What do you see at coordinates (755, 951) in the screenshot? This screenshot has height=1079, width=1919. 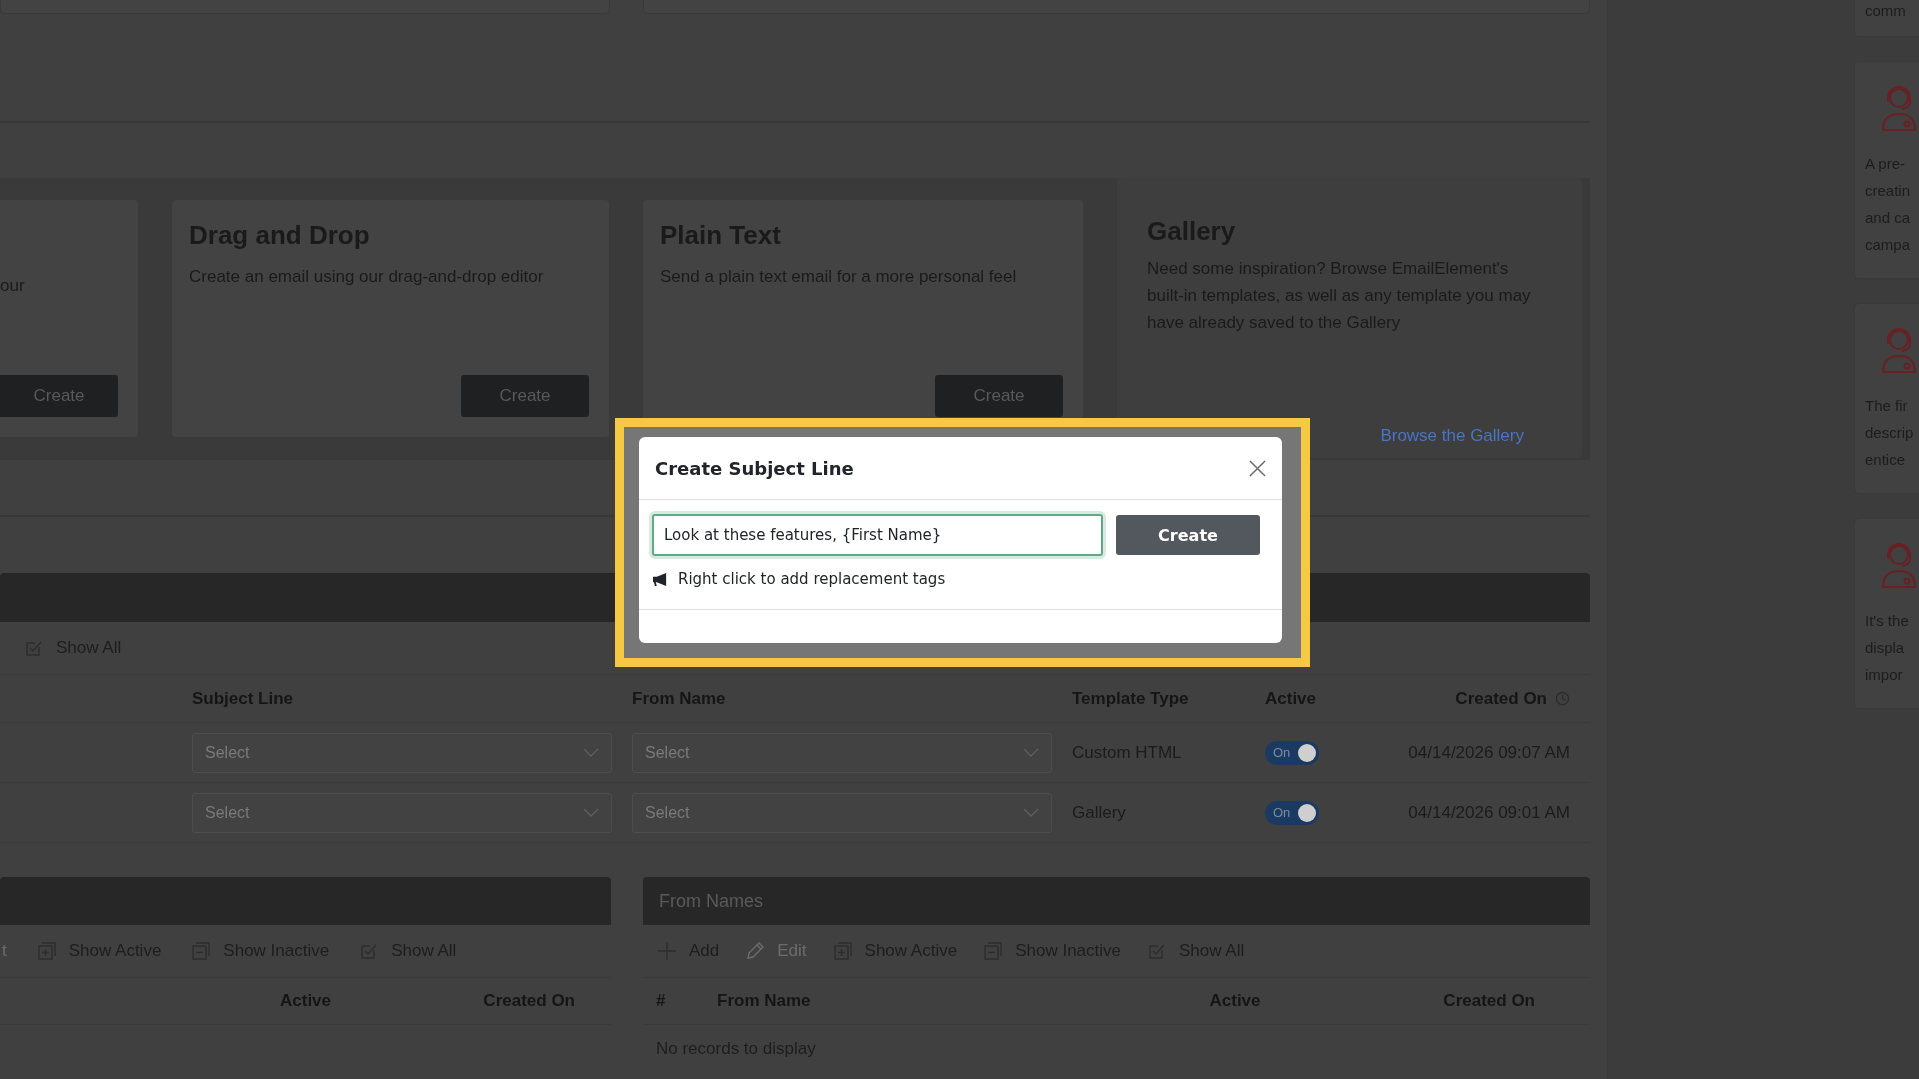 I see `pencil-icon` at bounding box center [755, 951].